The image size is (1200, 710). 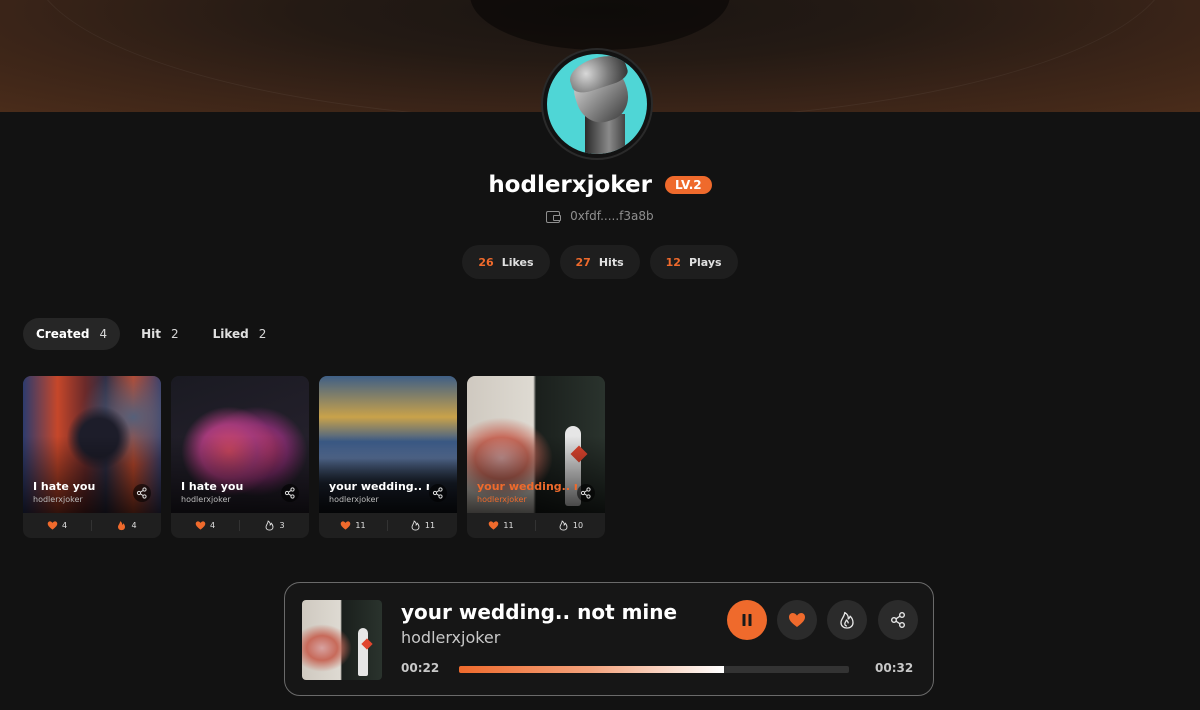 I want to click on track-stats: 11 10, so click(x=536, y=525).